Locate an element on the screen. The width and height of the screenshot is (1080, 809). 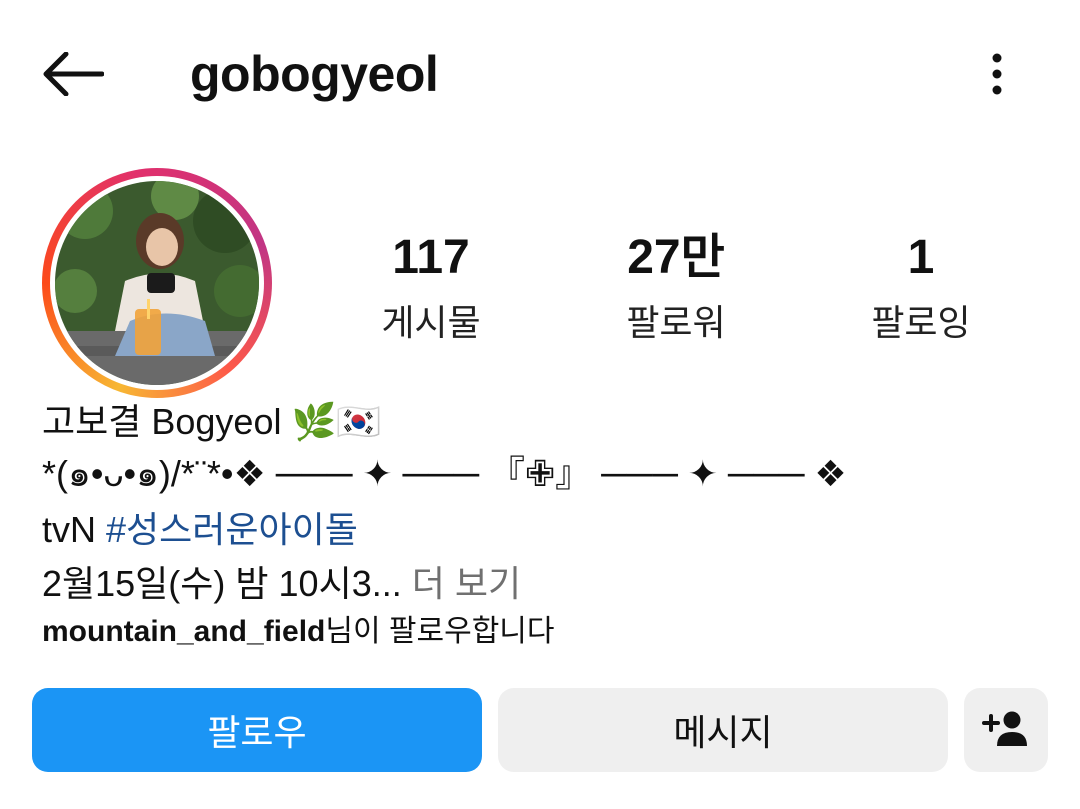
stat-following-count: 1 is located at coordinates (921, 257).